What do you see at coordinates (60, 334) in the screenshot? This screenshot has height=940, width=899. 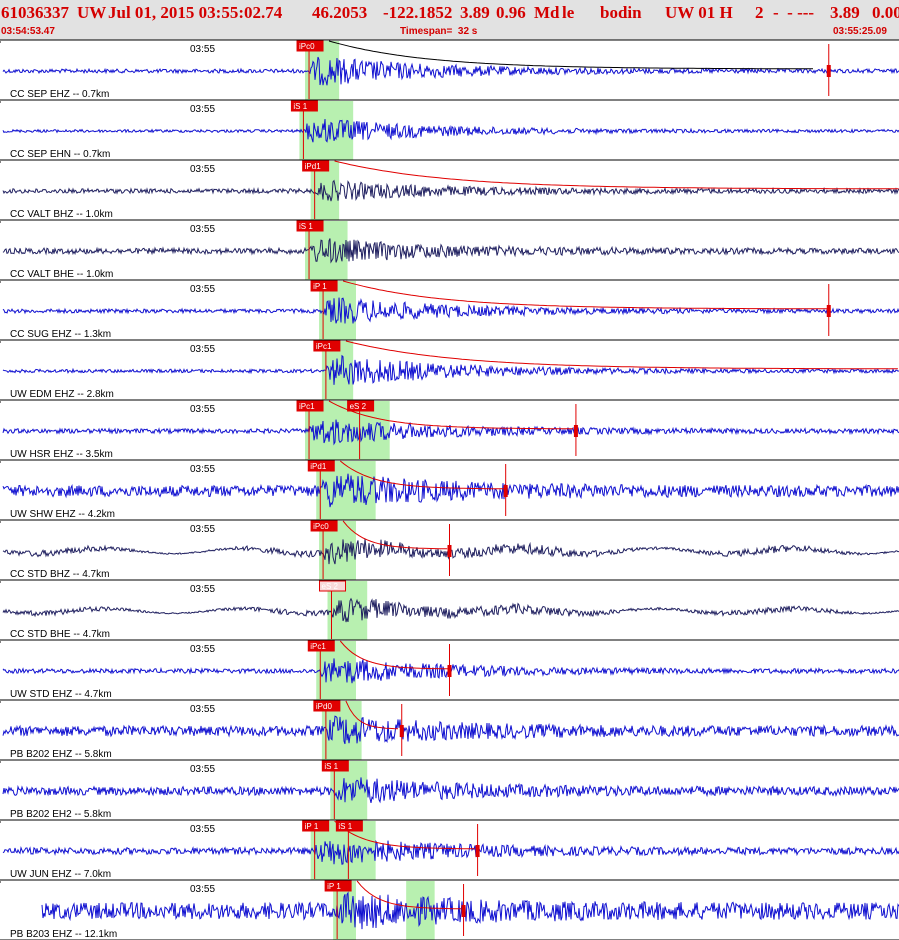 I see `station-label: CC SUG EHZ -- 1.3km` at bounding box center [60, 334].